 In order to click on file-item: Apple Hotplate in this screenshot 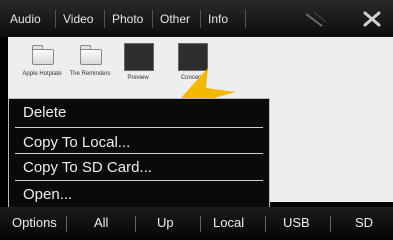, I will do `click(42, 71)`.